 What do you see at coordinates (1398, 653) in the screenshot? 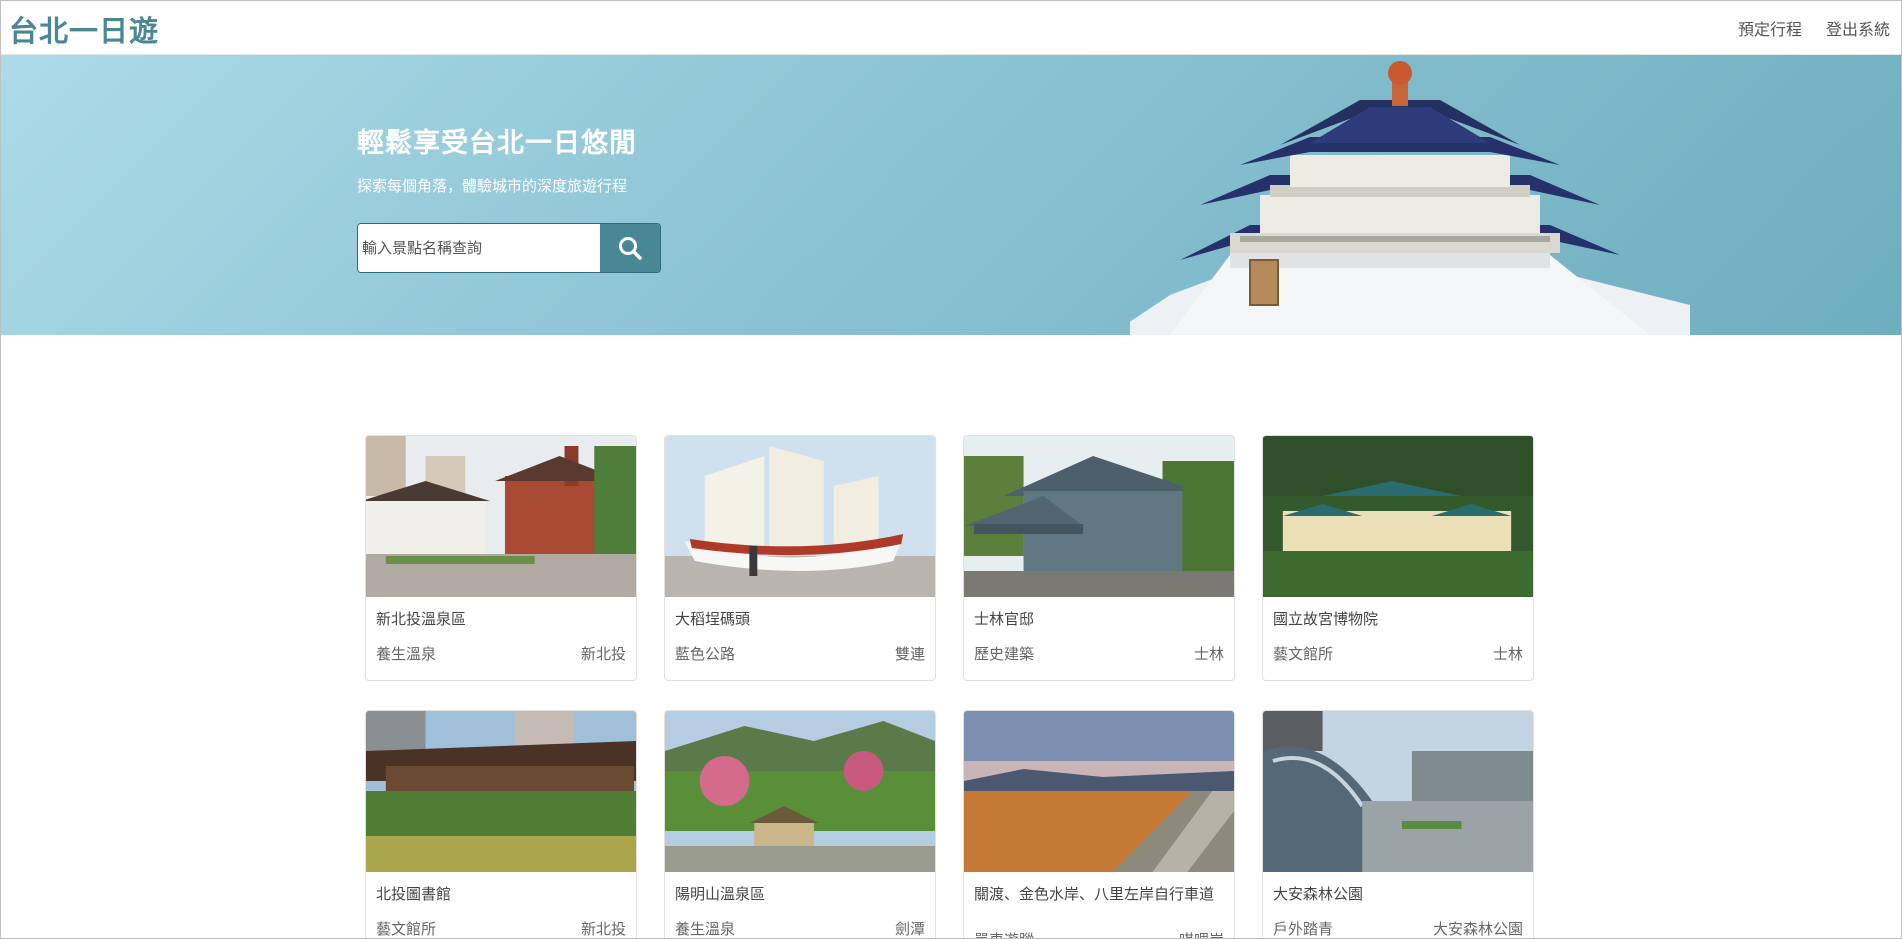
I see `attraction-meta: 藝文館所 士林` at bounding box center [1398, 653].